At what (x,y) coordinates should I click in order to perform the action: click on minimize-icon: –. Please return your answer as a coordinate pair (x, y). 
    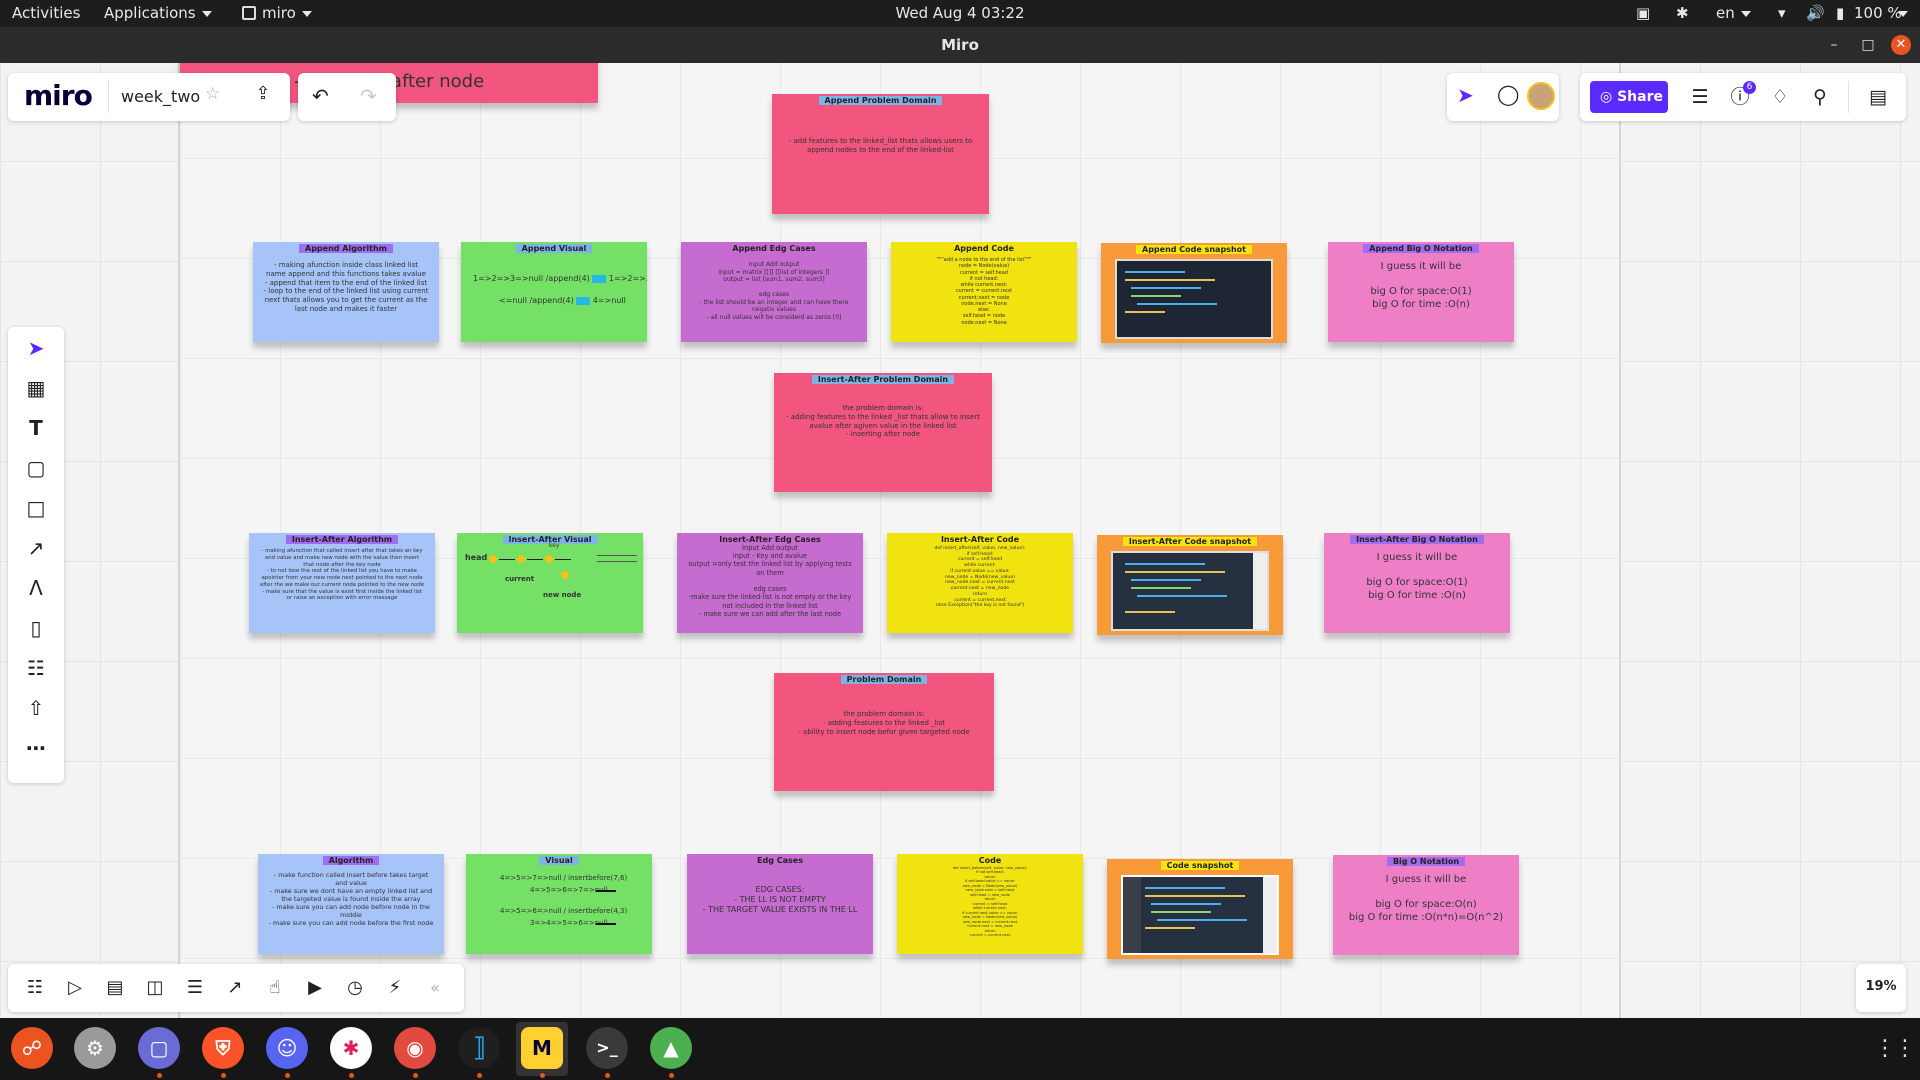
    Looking at the image, I should click on (1834, 45).